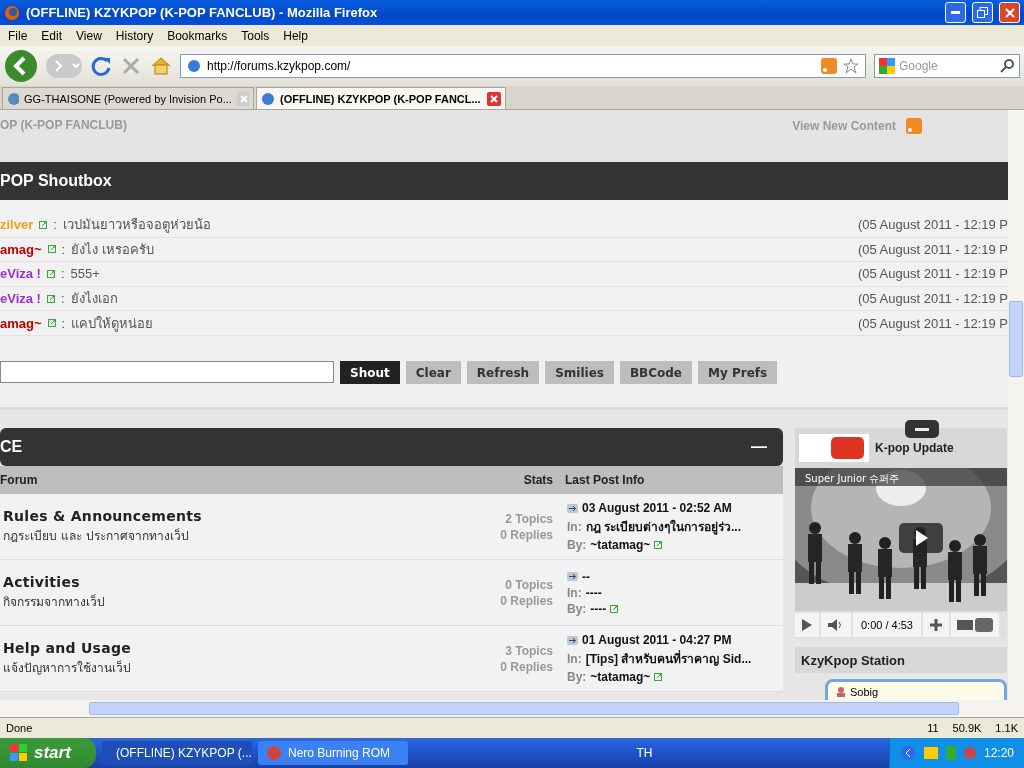 Image resolution: width=1024 pixels, height=768 pixels. I want to click on in-label: In:, so click(574, 526).